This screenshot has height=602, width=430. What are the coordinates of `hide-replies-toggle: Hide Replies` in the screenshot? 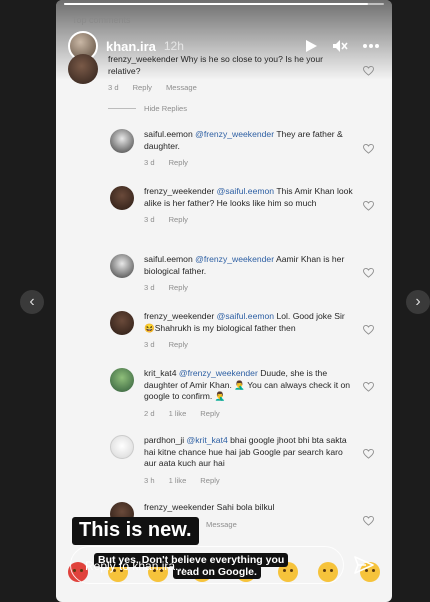 It's located at (147, 108).